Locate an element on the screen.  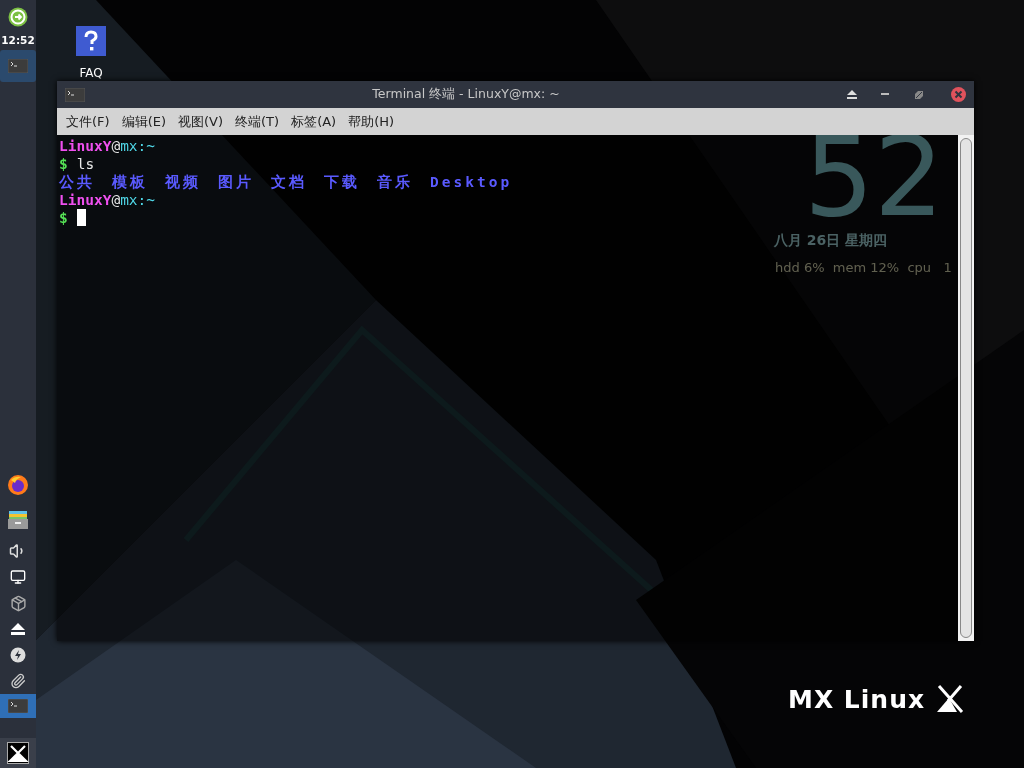
paperclip-icon is located at coordinates (18, 681).